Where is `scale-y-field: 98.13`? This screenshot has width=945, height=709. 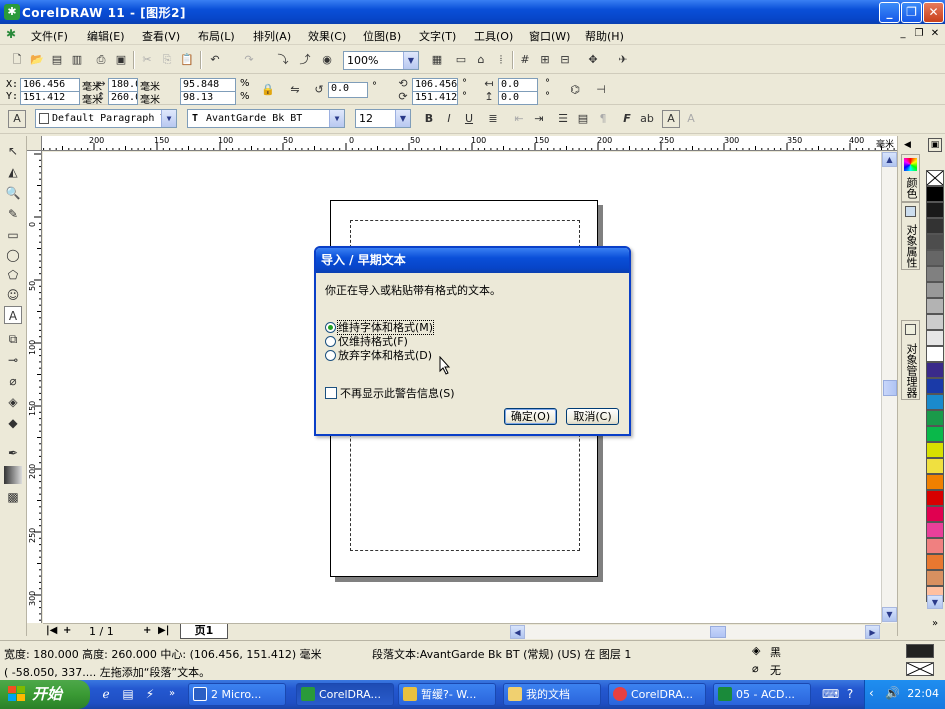
scale-y-field: 98.13 is located at coordinates (208, 98).